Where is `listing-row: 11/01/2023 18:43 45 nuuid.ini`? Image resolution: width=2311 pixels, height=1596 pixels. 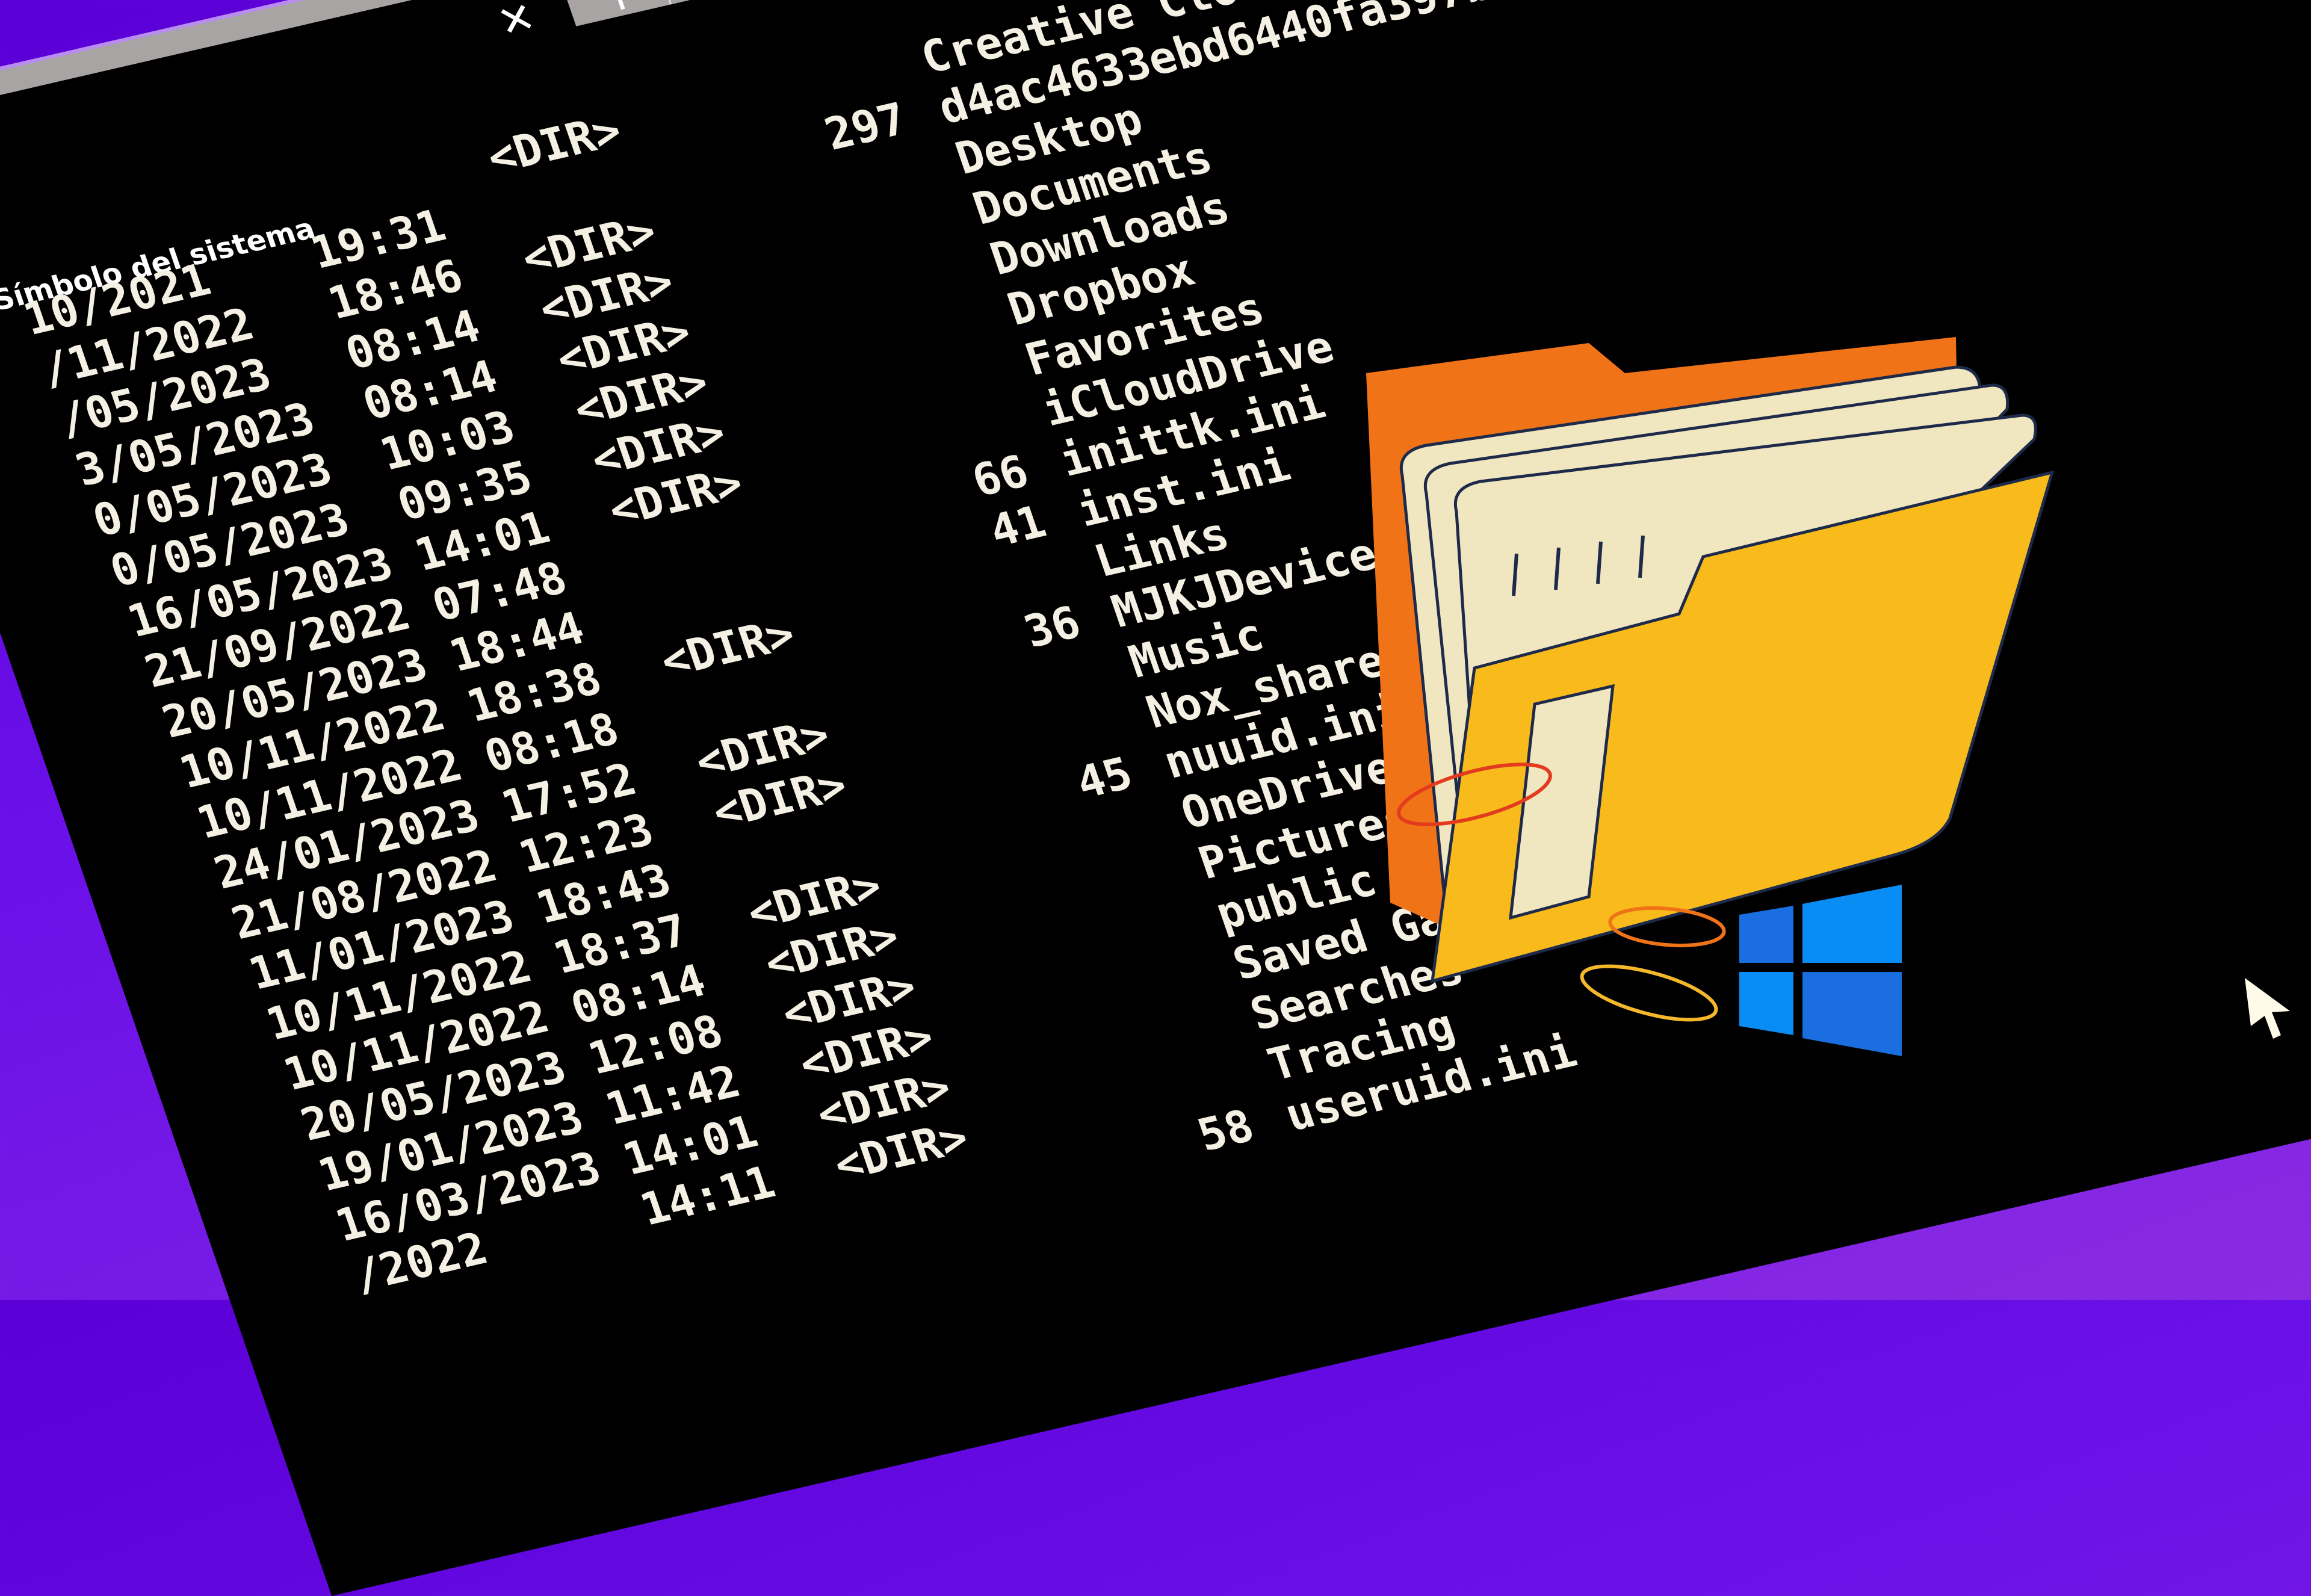
listing-row: 11/01/2023 18:43 45 nuuid.ini is located at coordinates (826, 843).